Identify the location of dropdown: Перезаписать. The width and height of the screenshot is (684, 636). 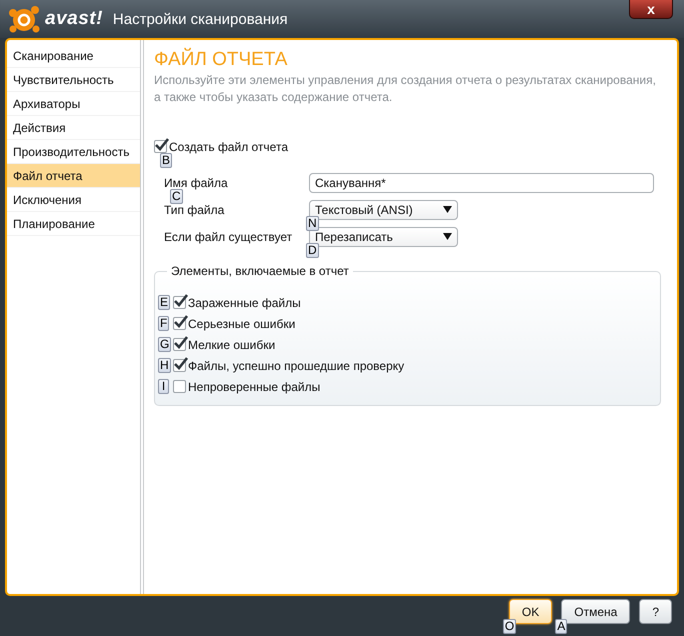
(383, 236).